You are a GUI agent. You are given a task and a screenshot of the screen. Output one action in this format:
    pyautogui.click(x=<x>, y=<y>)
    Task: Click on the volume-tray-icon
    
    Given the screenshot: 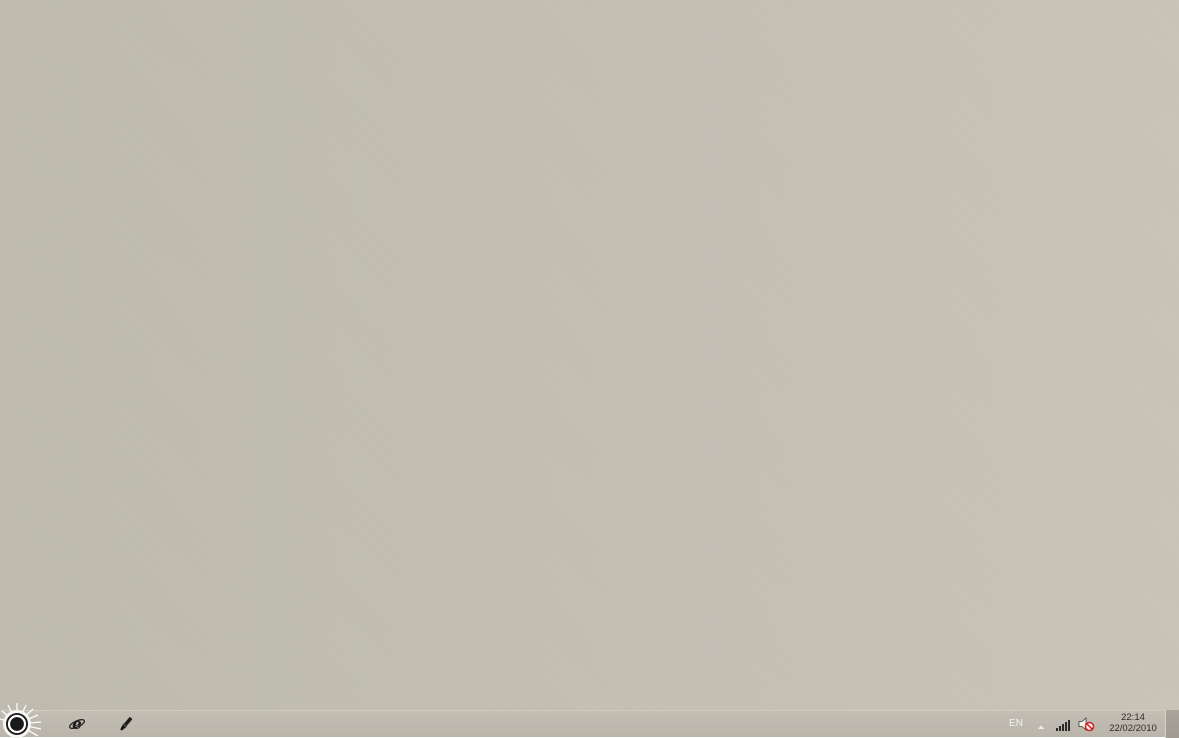 What is the action you would take?
    pyautogui.click(x=1086, y=724)
    